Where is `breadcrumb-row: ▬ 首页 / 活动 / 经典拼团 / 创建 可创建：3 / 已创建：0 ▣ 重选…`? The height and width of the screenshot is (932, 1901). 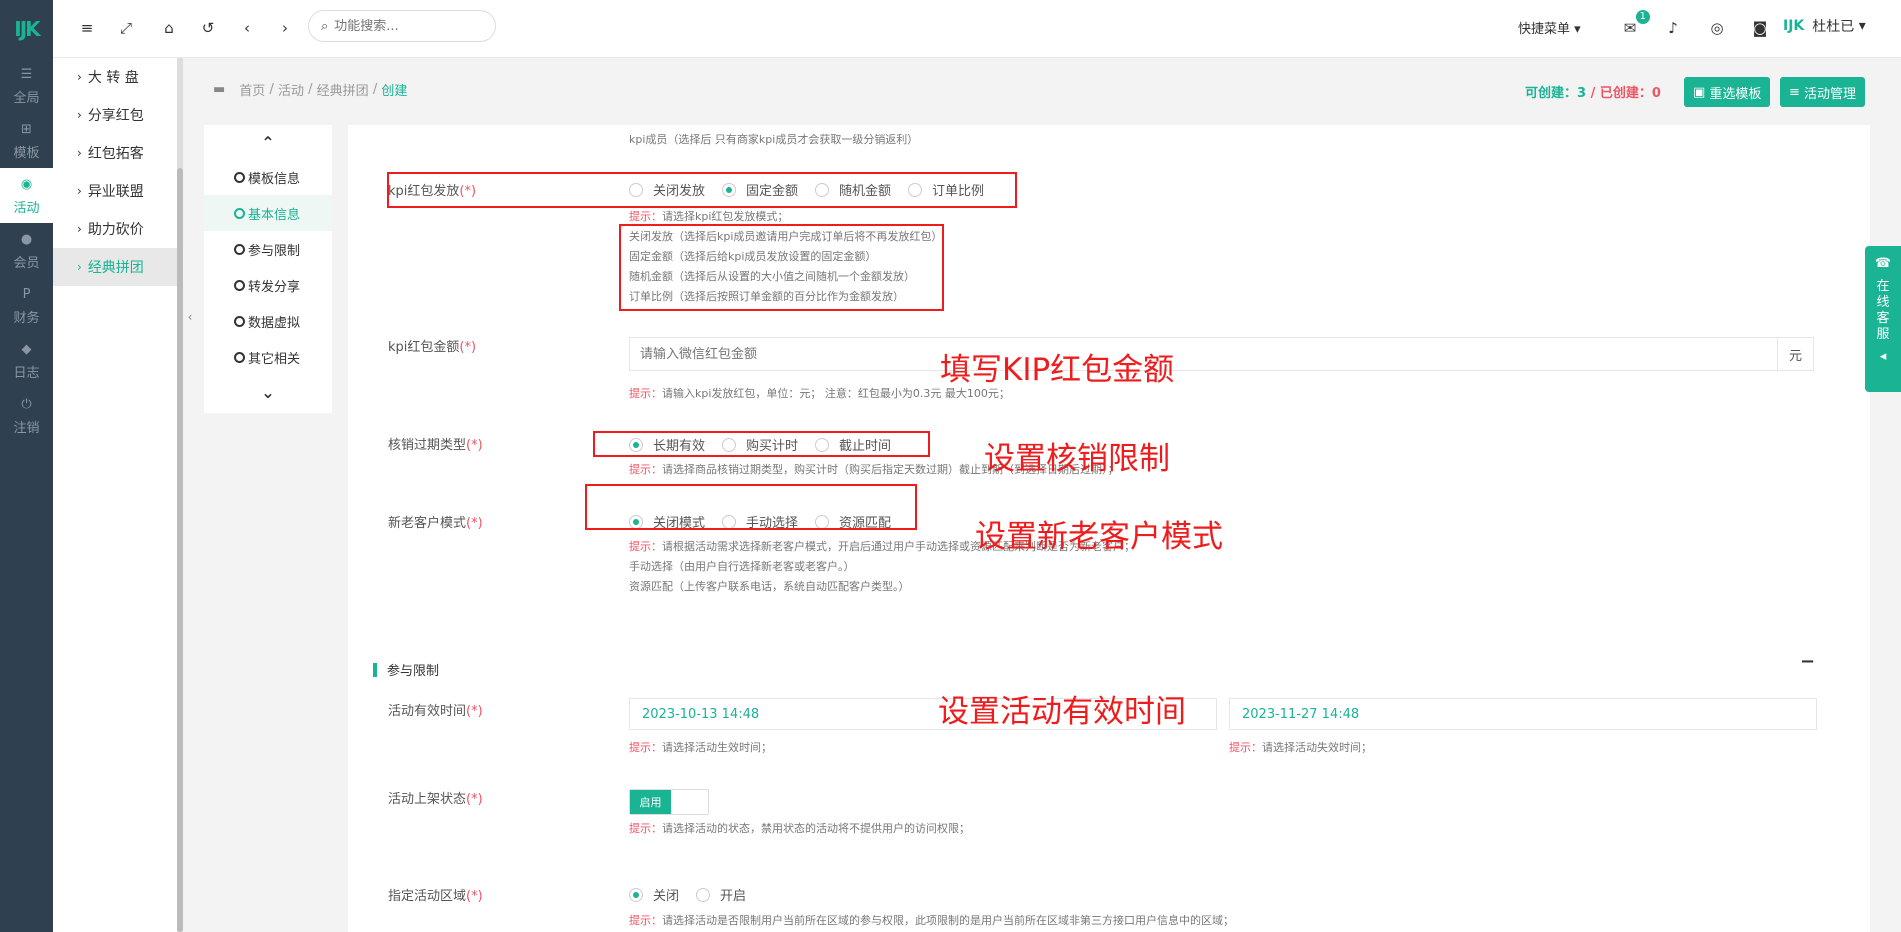 breadcrumb-row: ▬ 首页 / 活动 / 经典拼团 / 创建 可创建：3 / 已创建：0 ▣ 重选… is located at coordinates (1040, 90).